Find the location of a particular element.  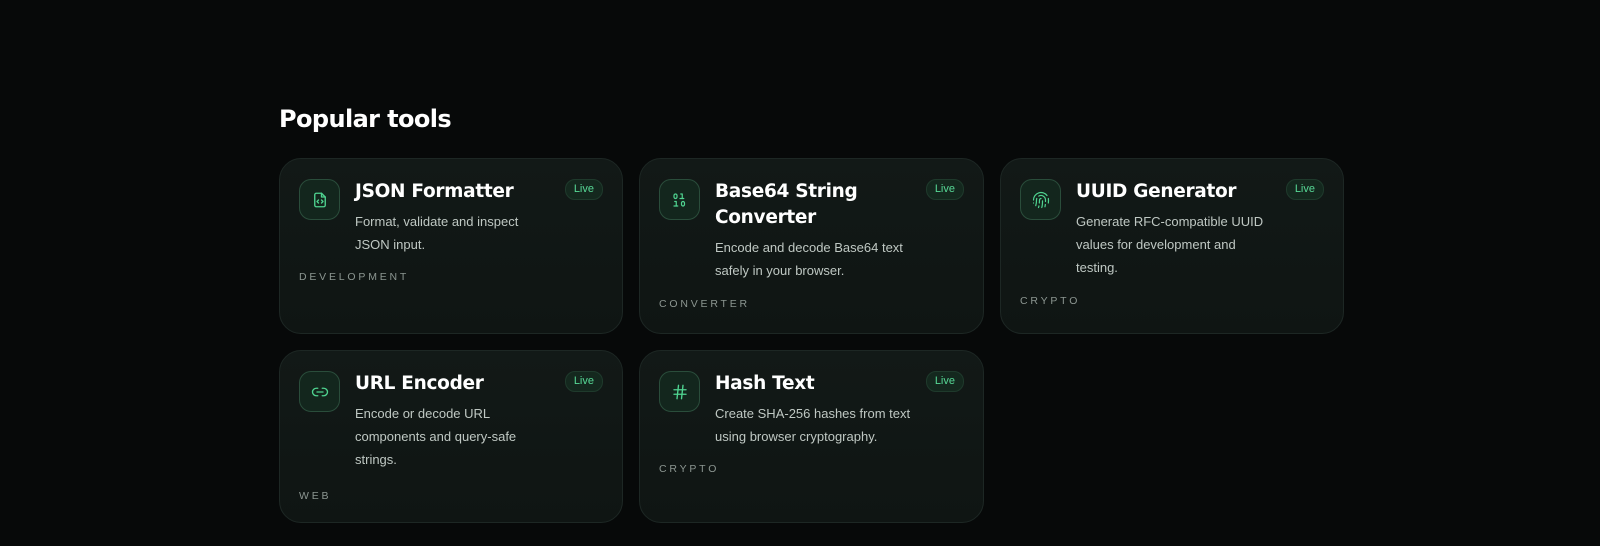

tool-category: CONVERTER is located at coordinates (704, 304).